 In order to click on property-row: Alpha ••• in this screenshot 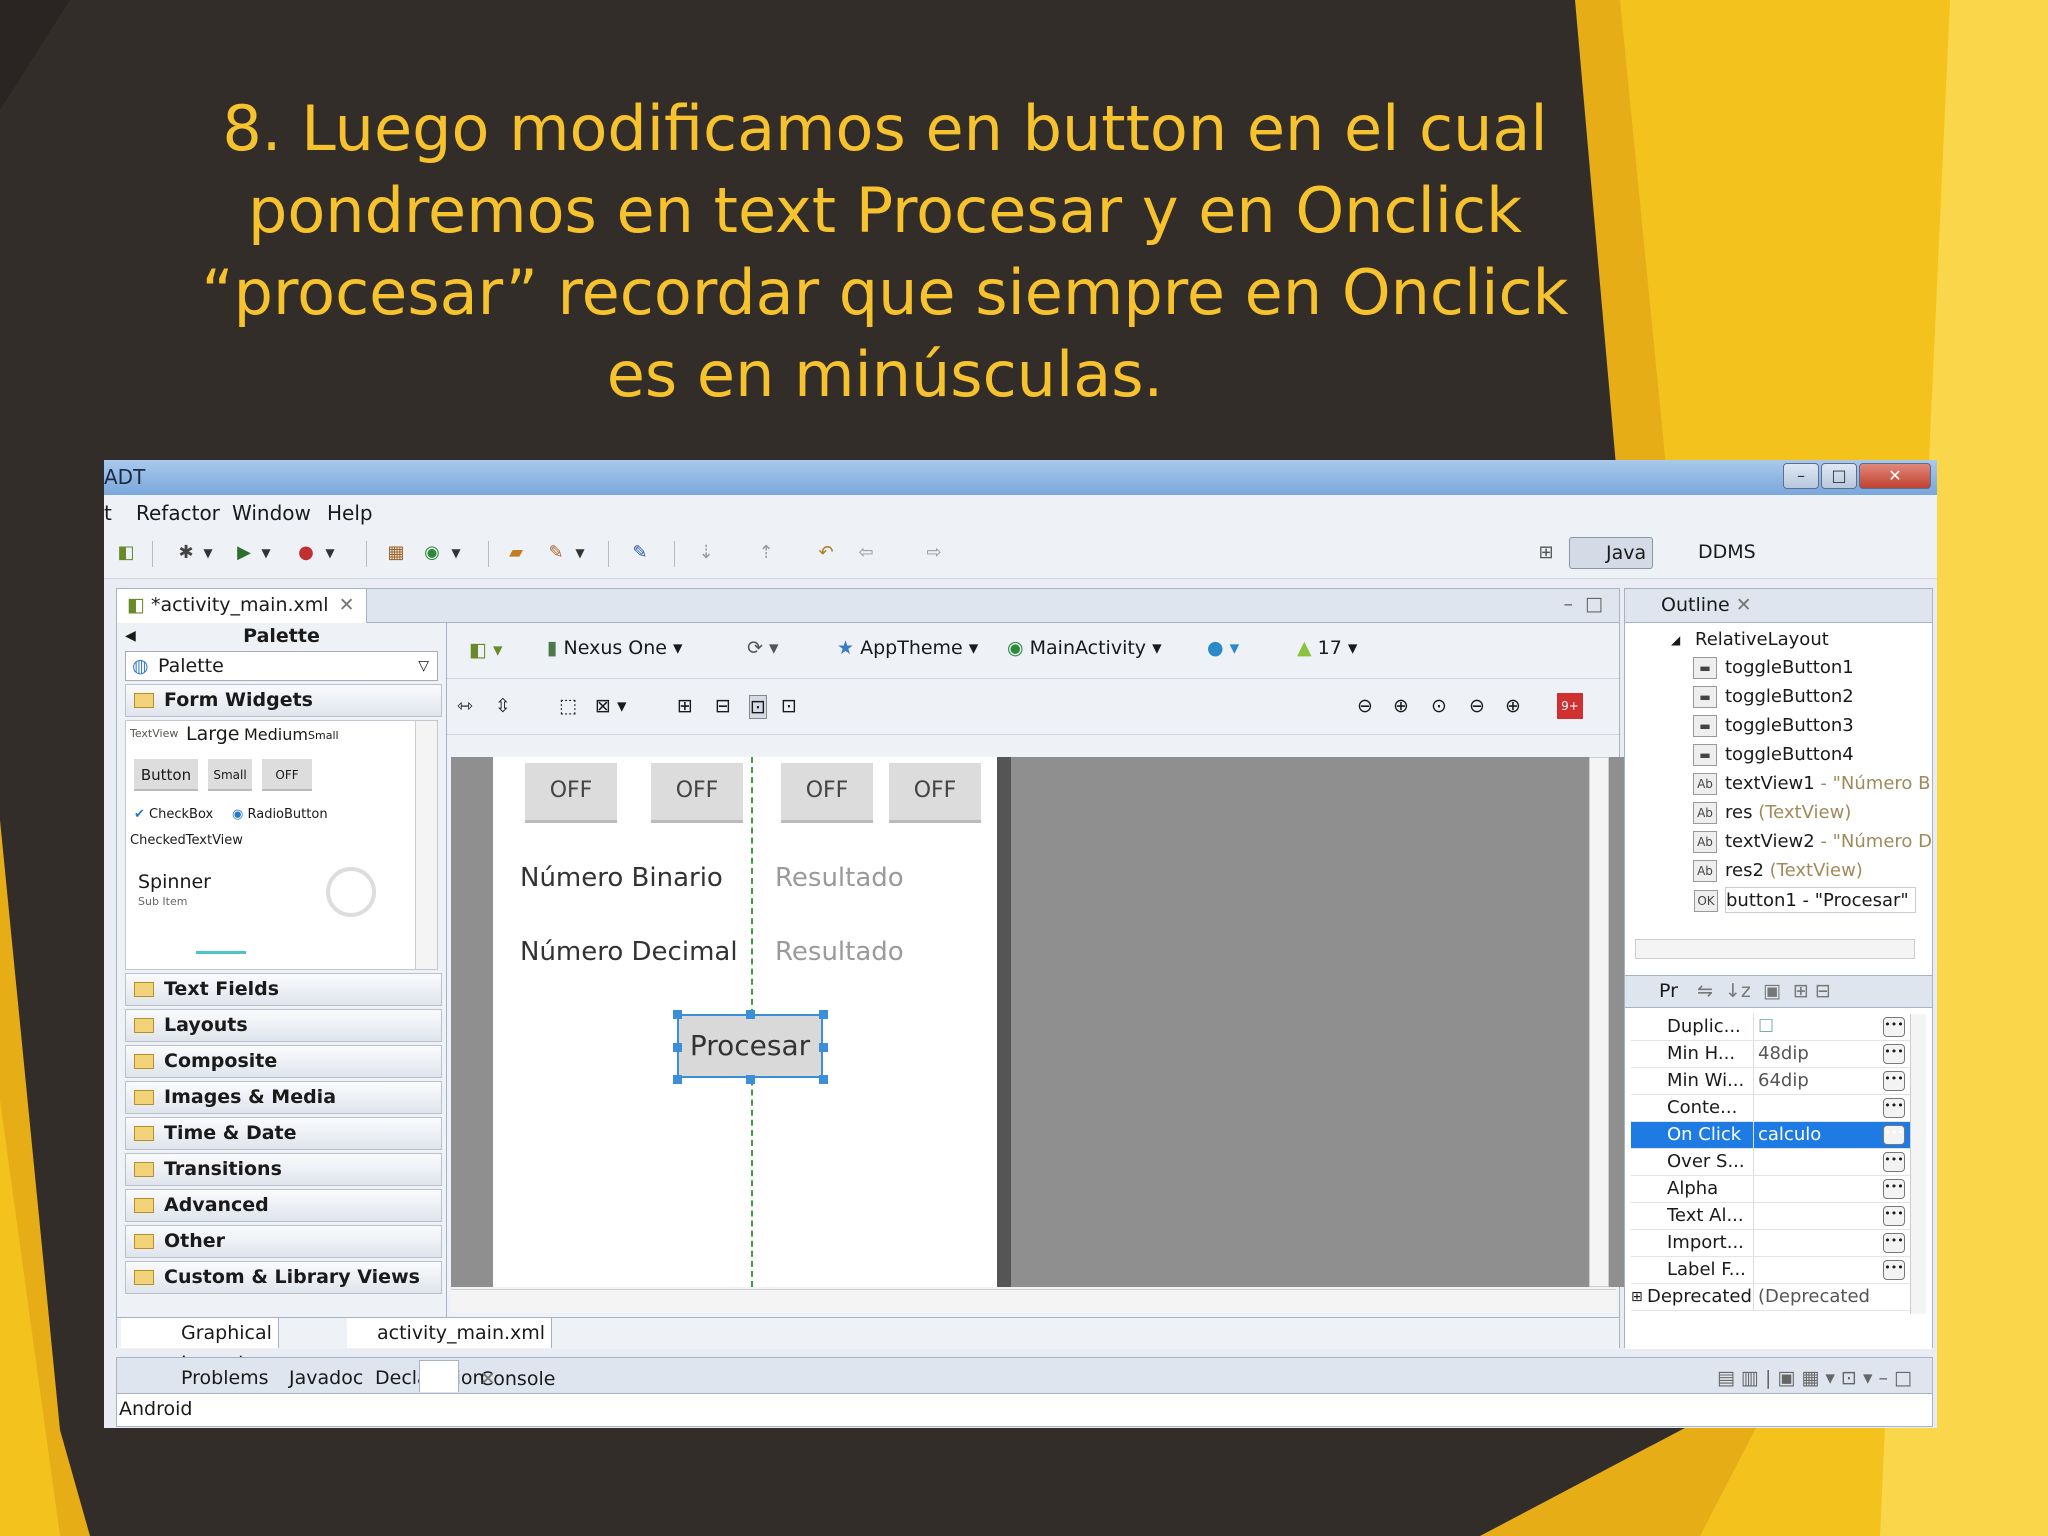, I will do `click(1776, 1189)`.